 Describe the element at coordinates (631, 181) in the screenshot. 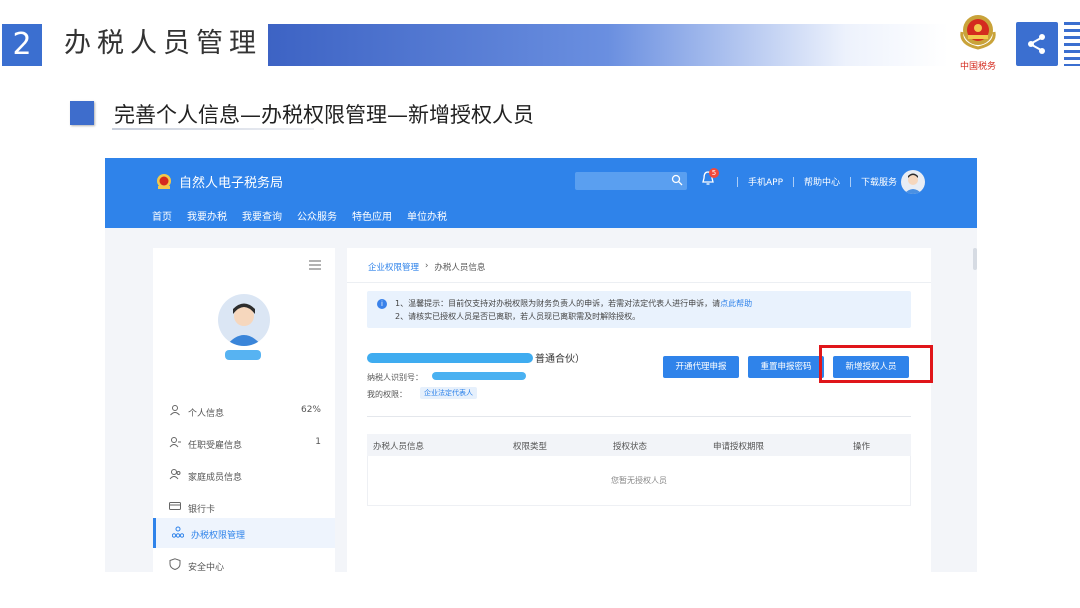

I see `search-input` at that location.